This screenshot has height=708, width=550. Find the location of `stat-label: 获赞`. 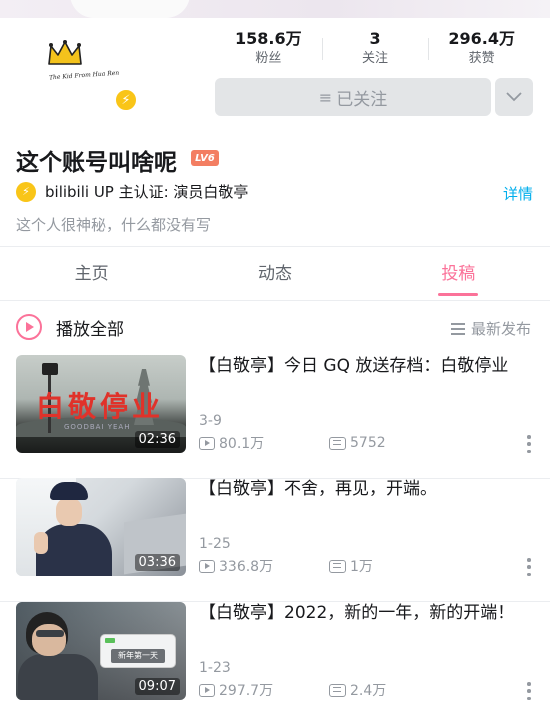

stat-label: 获赞 is located at coordinates (481, 58).